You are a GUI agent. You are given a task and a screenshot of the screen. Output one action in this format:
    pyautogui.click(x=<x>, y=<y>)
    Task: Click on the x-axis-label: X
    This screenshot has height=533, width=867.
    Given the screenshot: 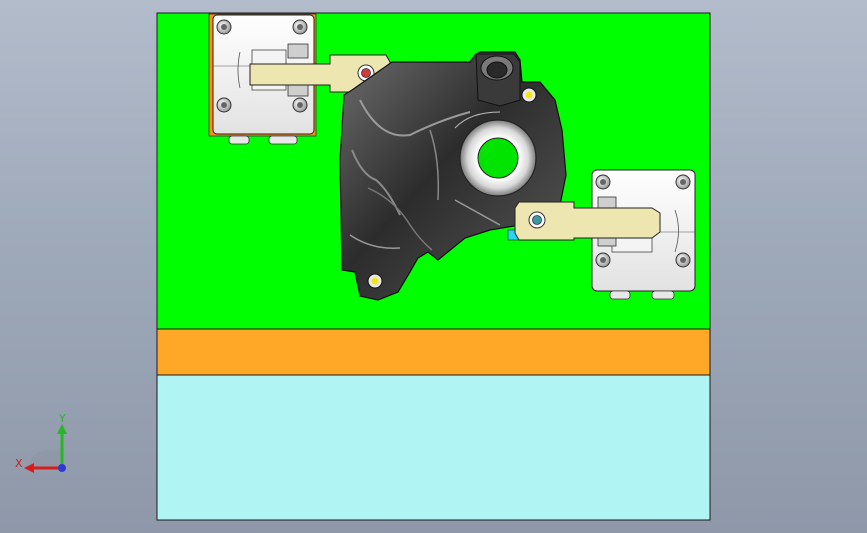 What is the action you would take?
    pyautogui.click(x=19, y=463)
    